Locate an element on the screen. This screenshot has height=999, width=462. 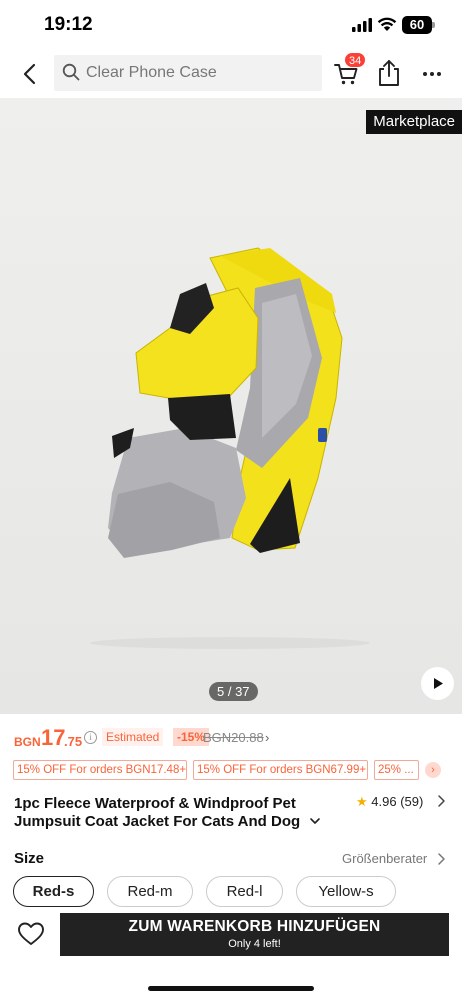
size-option-red-s: Red-s is located at coordinates (53, 891).